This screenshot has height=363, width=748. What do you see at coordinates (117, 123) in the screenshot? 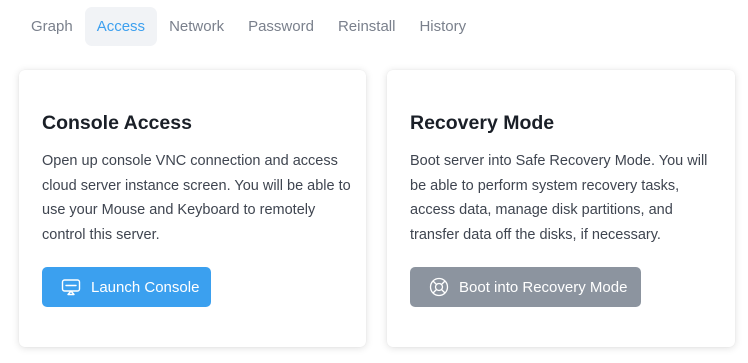
I see `console-access-title: Console Access` at bounding box center [117, 123].